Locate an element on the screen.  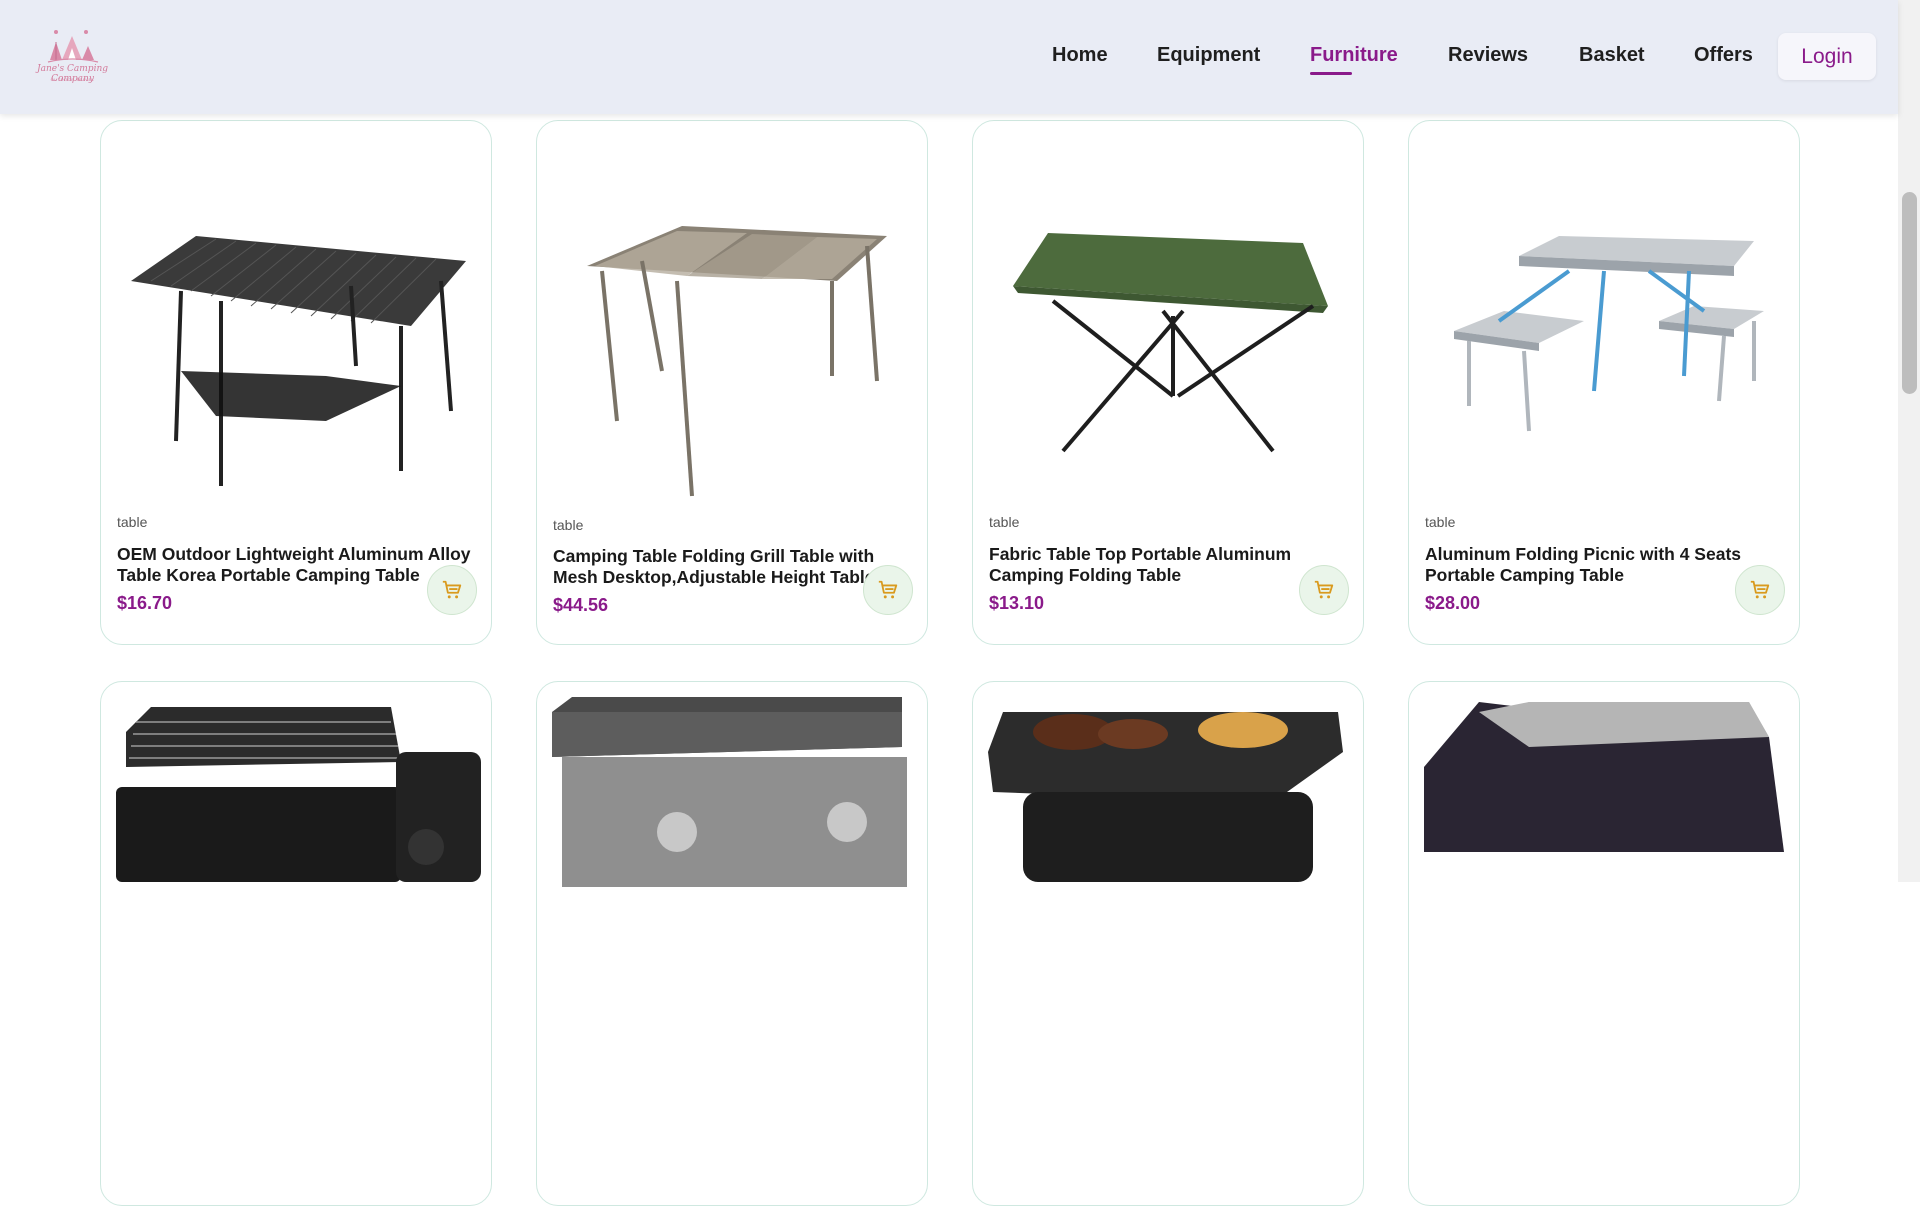
electric-indoor-grill-image is located at coordinates (1604, 777).